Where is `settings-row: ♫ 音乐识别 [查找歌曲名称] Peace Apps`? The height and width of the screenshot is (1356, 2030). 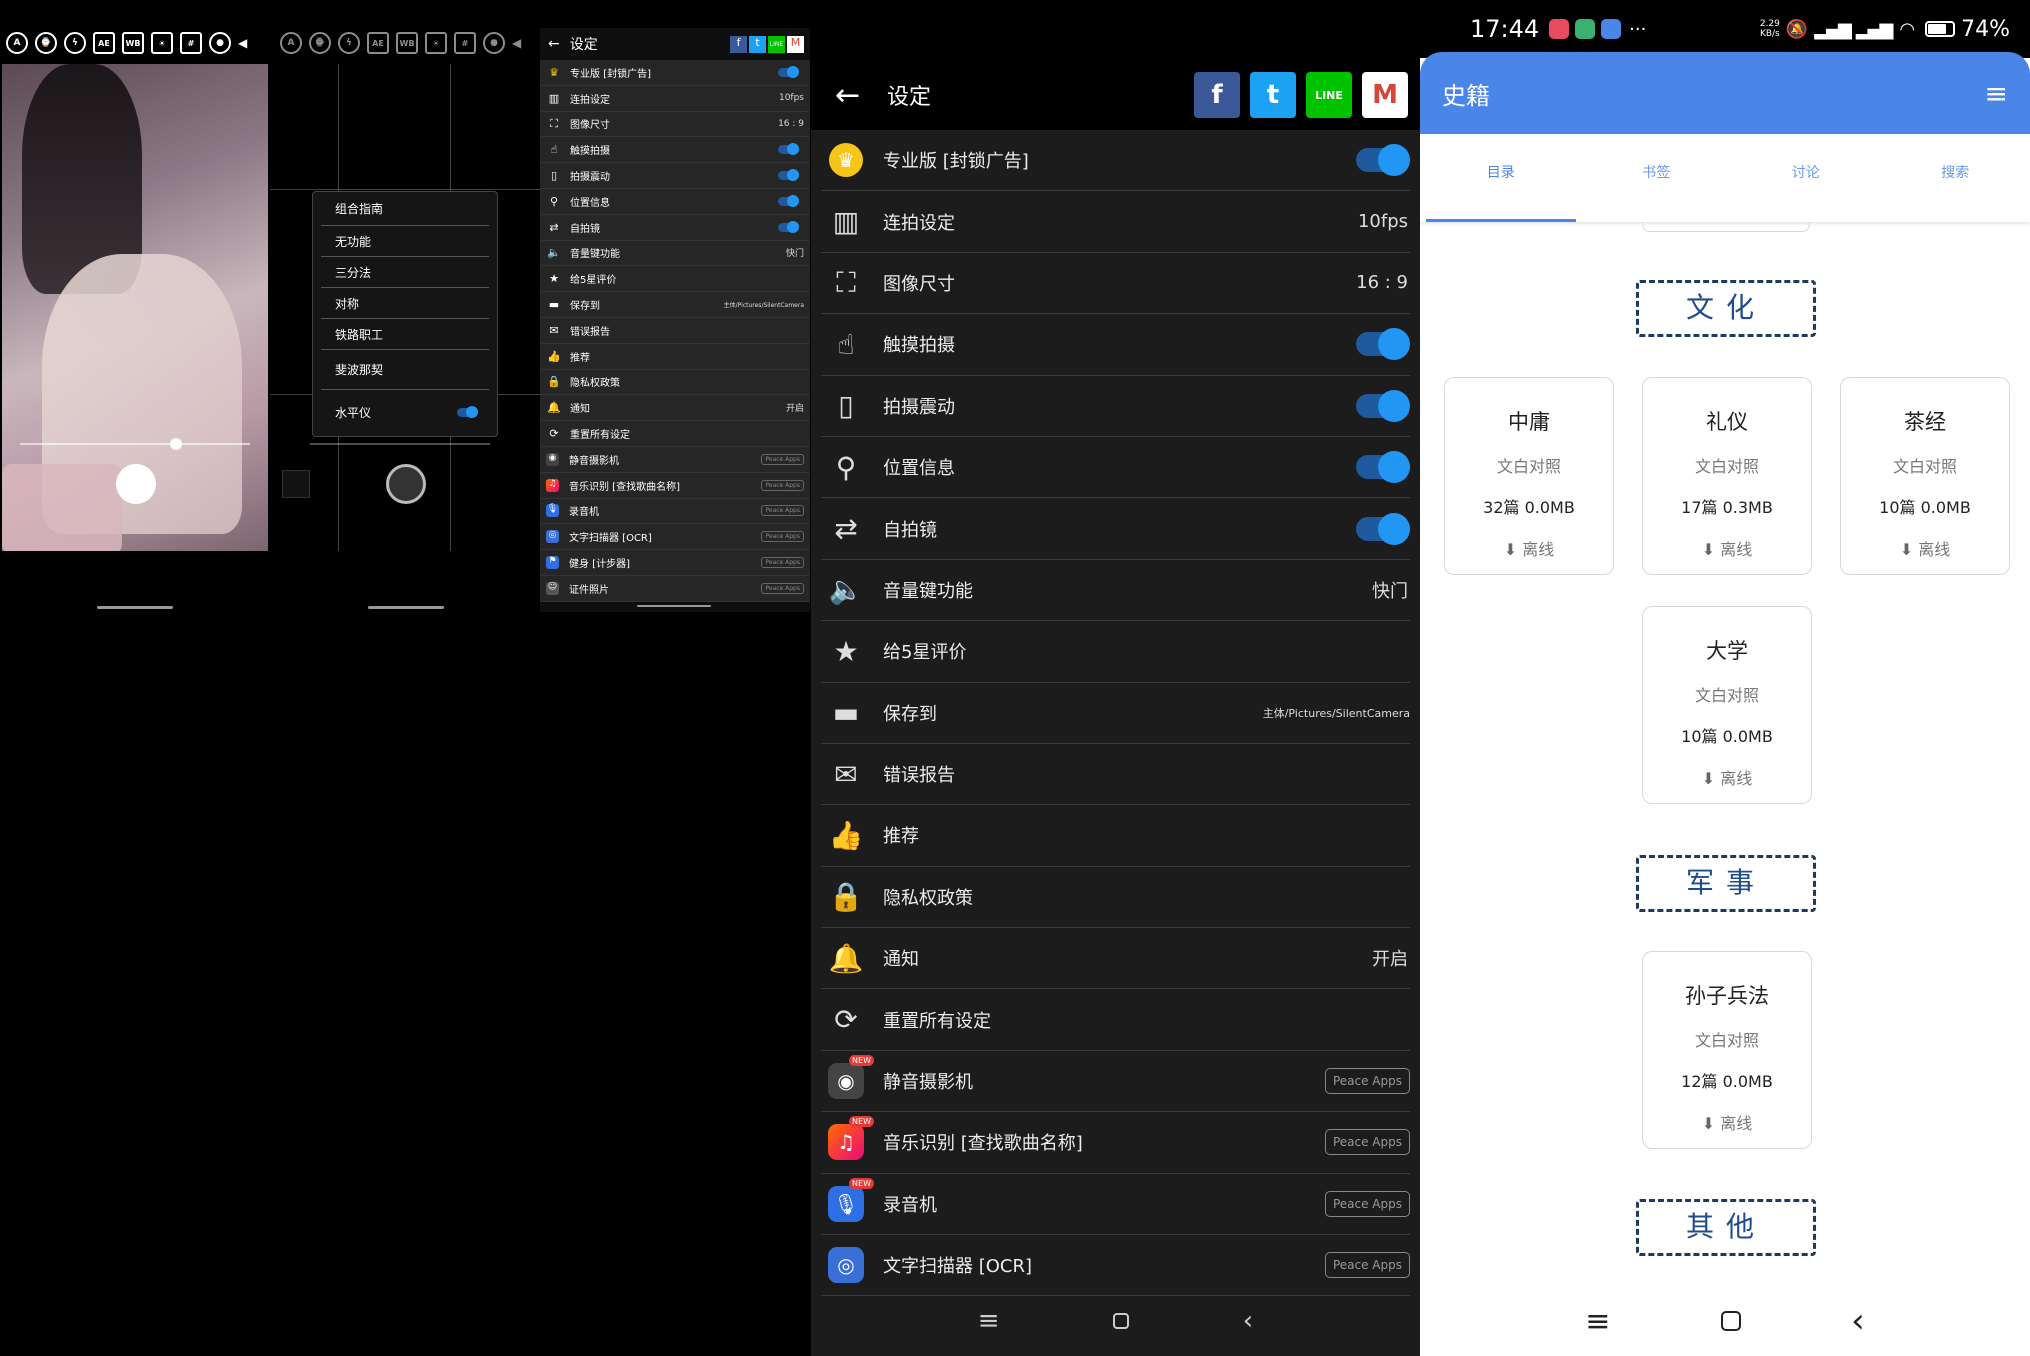
settings-row: ♫ 音乐识别 [查找歌曲名称] Peace Apps is located at coordinates (675, 485).